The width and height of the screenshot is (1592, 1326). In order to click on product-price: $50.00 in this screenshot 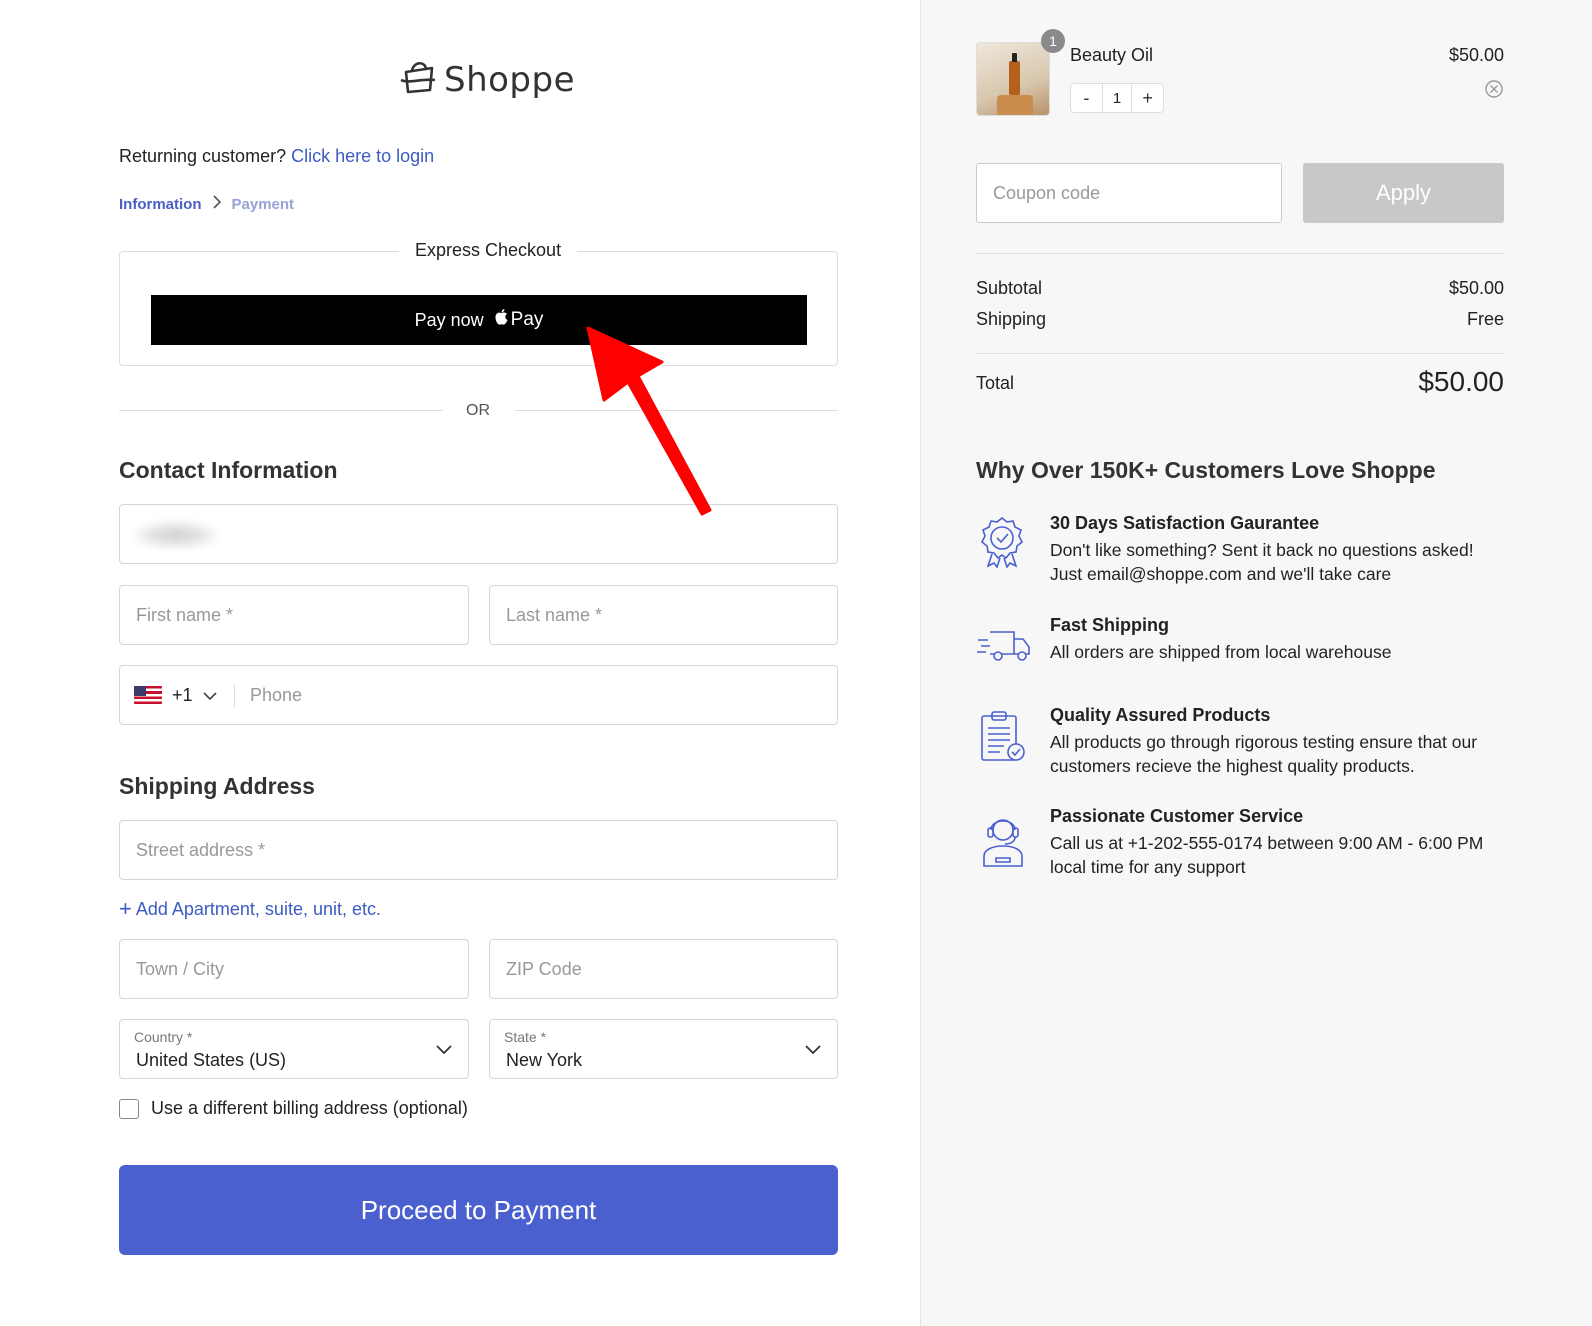, I will do `click(1476, 55)`.